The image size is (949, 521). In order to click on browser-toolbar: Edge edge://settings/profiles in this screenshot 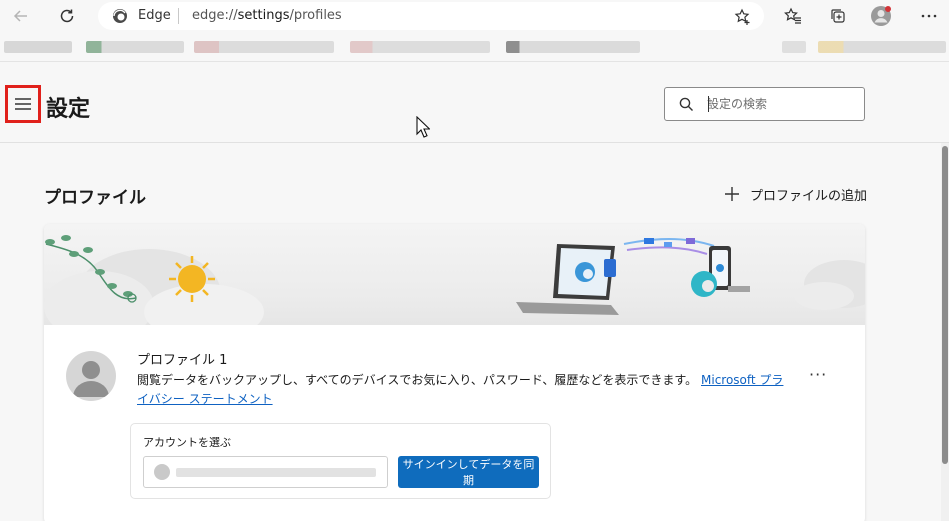, I will do `click(474, 16)`.